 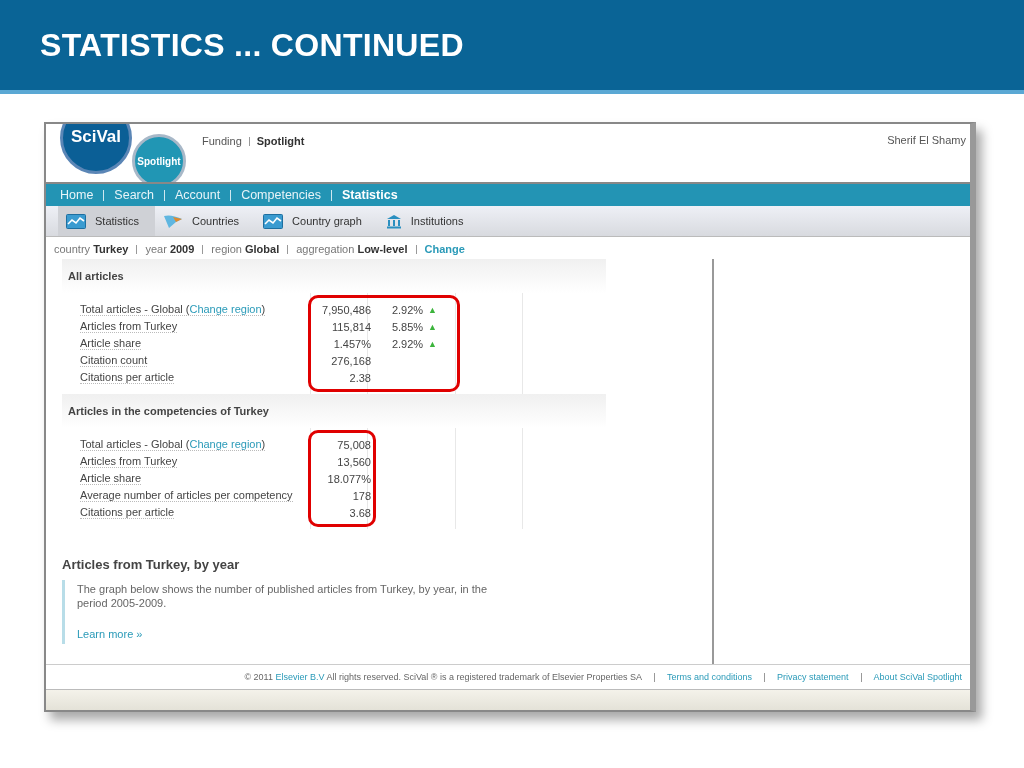 I want to click on section-title: Articles from Turkey, by year, so click(x=151, y=564).